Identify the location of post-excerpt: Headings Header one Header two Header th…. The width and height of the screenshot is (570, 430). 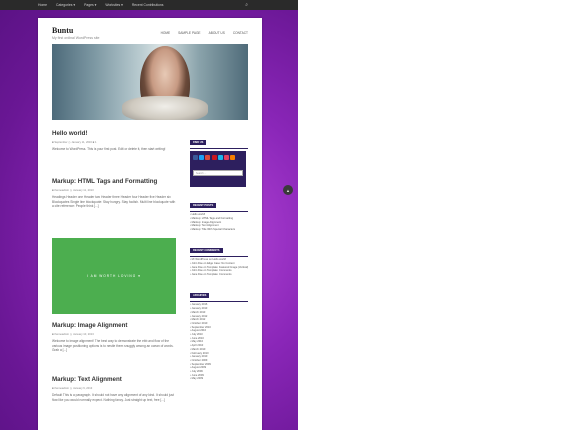
(114, 202).